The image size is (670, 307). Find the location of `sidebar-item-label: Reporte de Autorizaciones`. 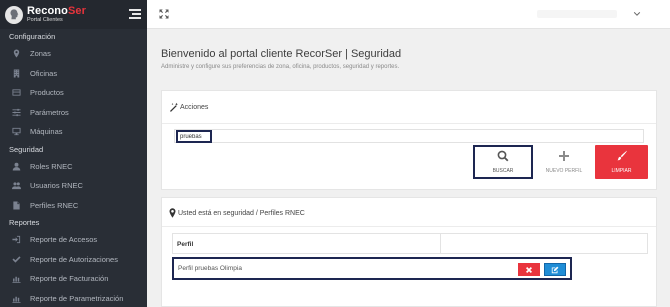

sidebar-item-label: Reporte de Autorizaciones is located at coordinates (74, 259).